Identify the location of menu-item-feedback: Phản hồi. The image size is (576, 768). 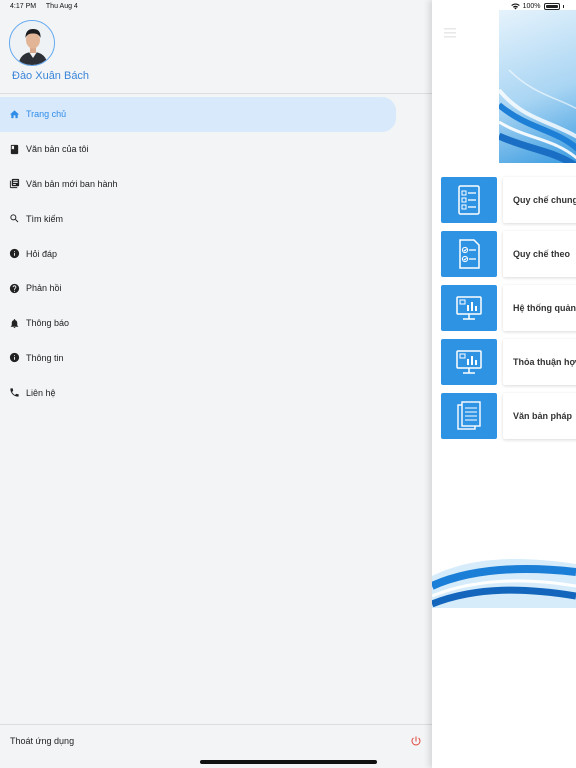
(216, 288).